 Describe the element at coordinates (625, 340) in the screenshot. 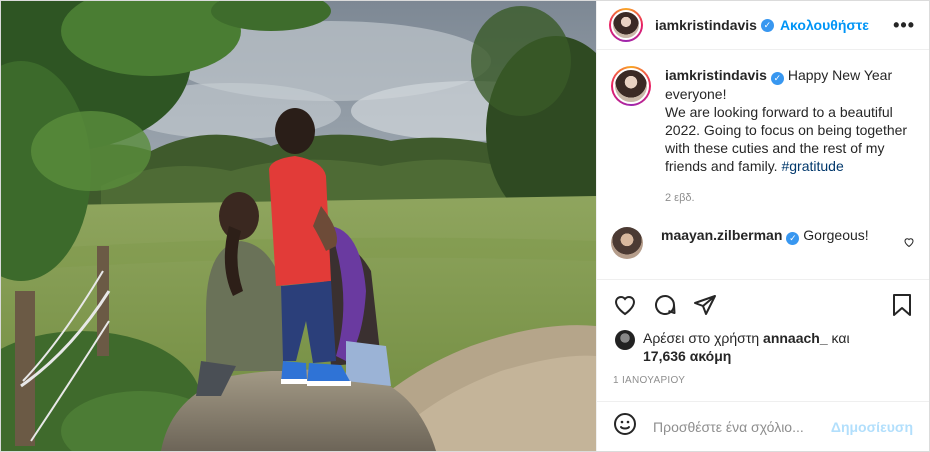

I see `liker-avatar` at that location.